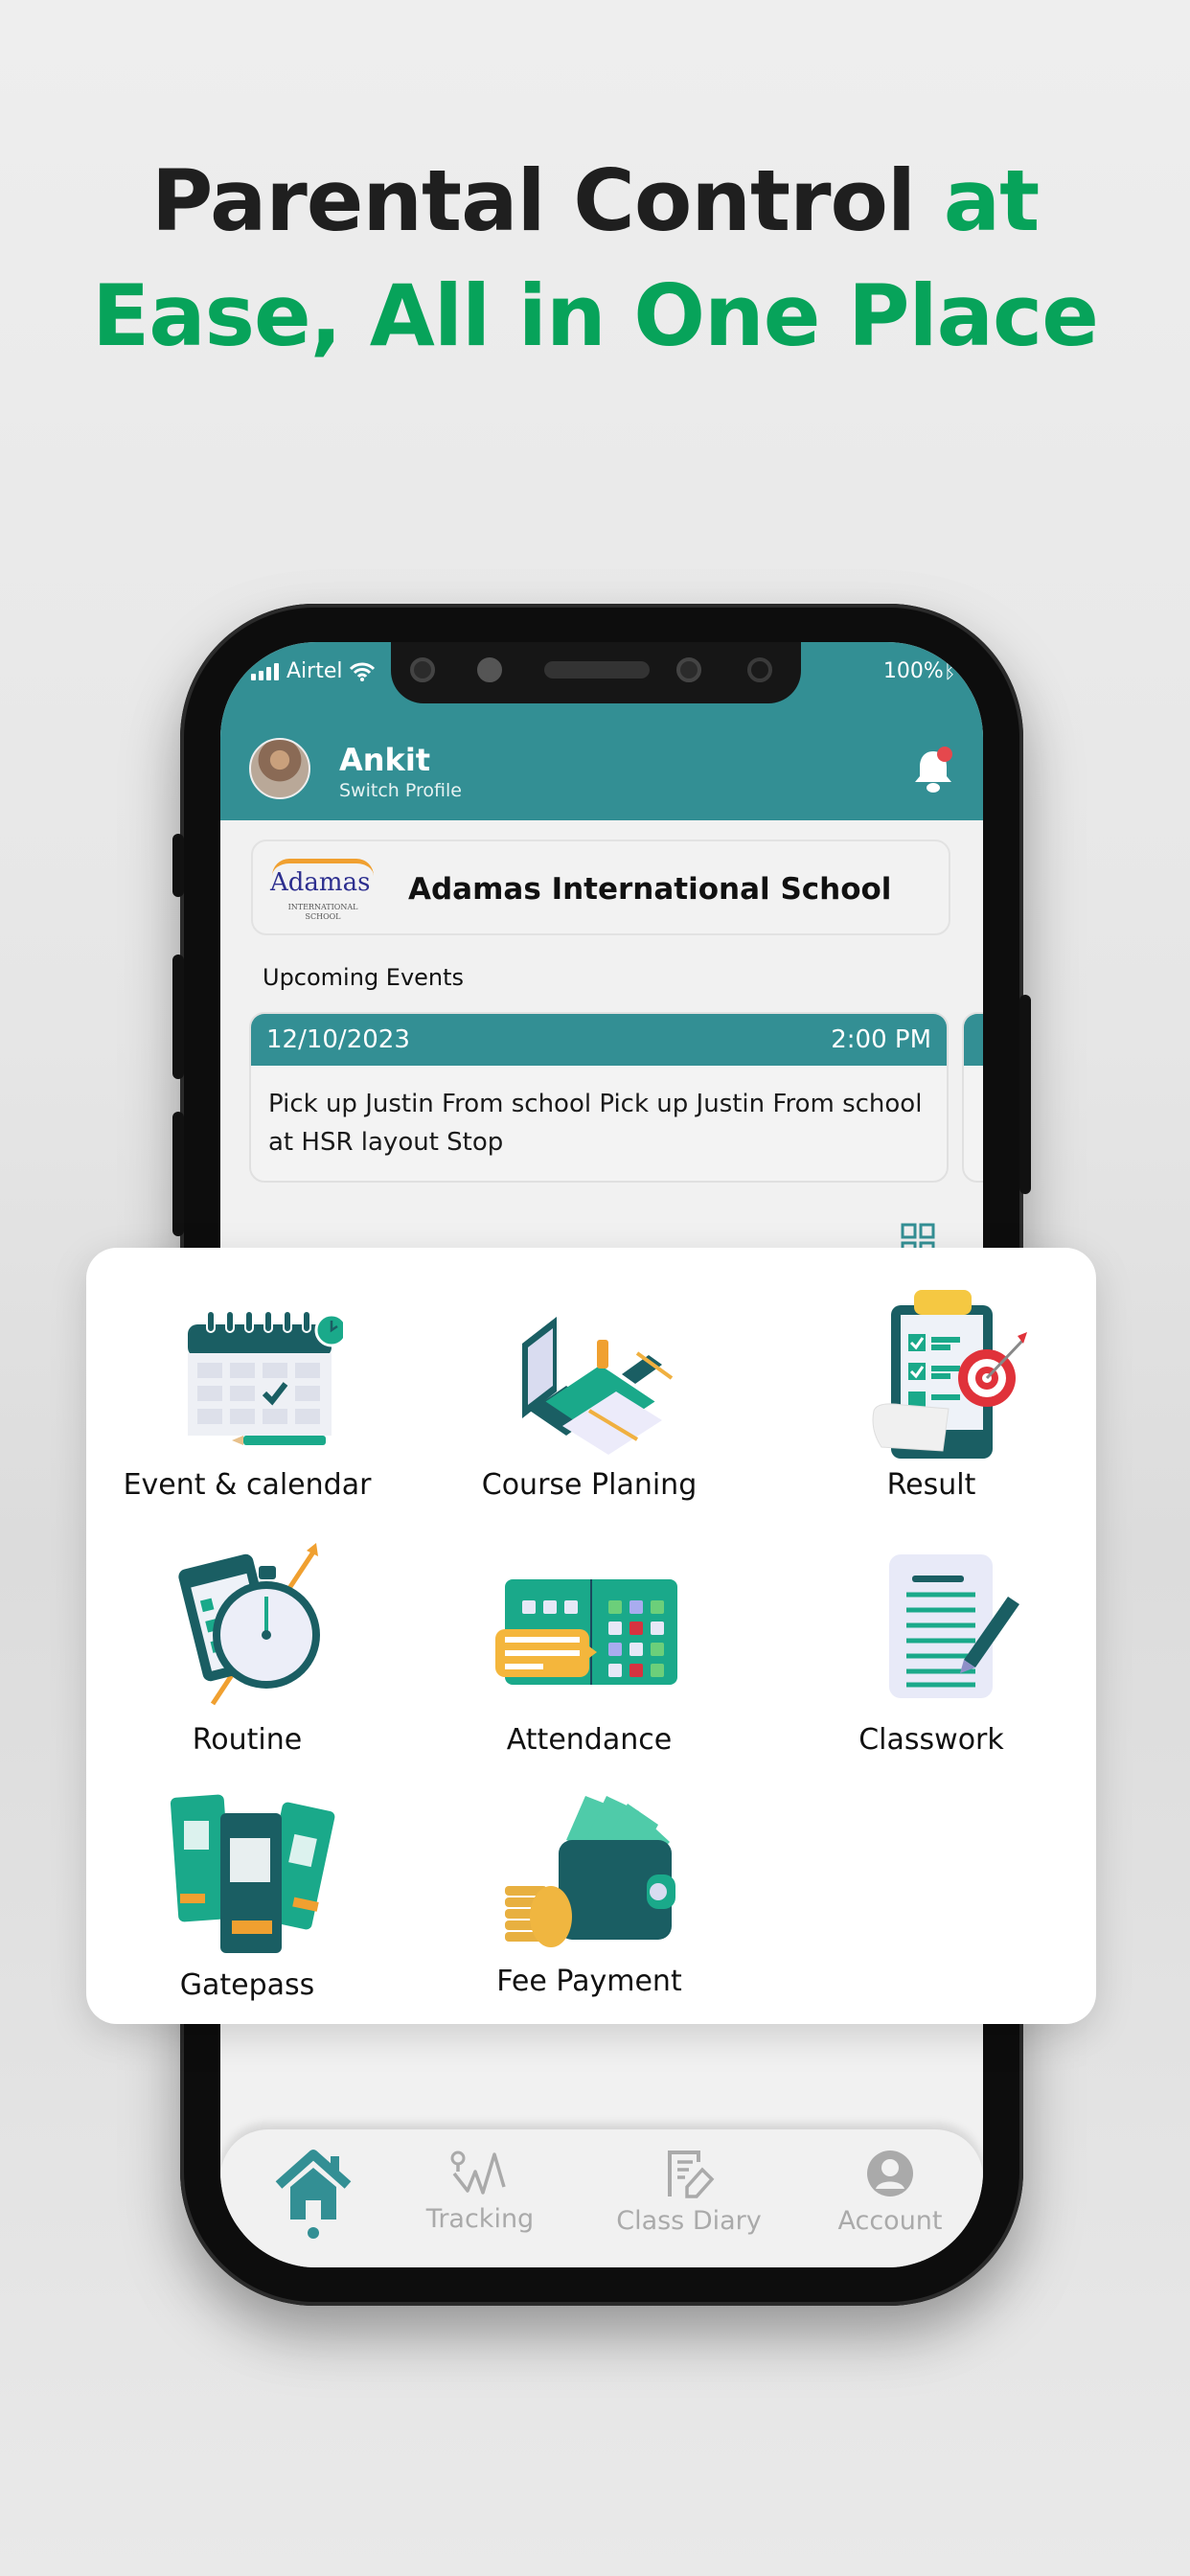 The height and width of the screenshot is (2576, 1190). What do you see at coordinates (248, 1485) in the screenshot?
I see `menu-item-label: Event & calendar` at bounding box center [248, 1485].